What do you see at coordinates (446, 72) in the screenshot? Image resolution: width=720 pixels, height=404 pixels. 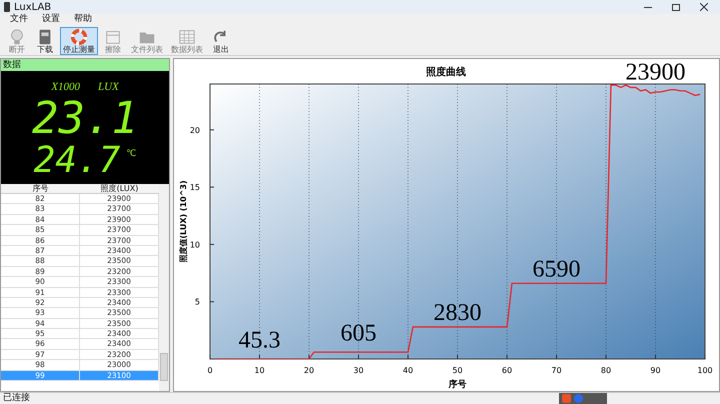 I see `chart-title: 照度曲线` at bounding box center [446, 72].